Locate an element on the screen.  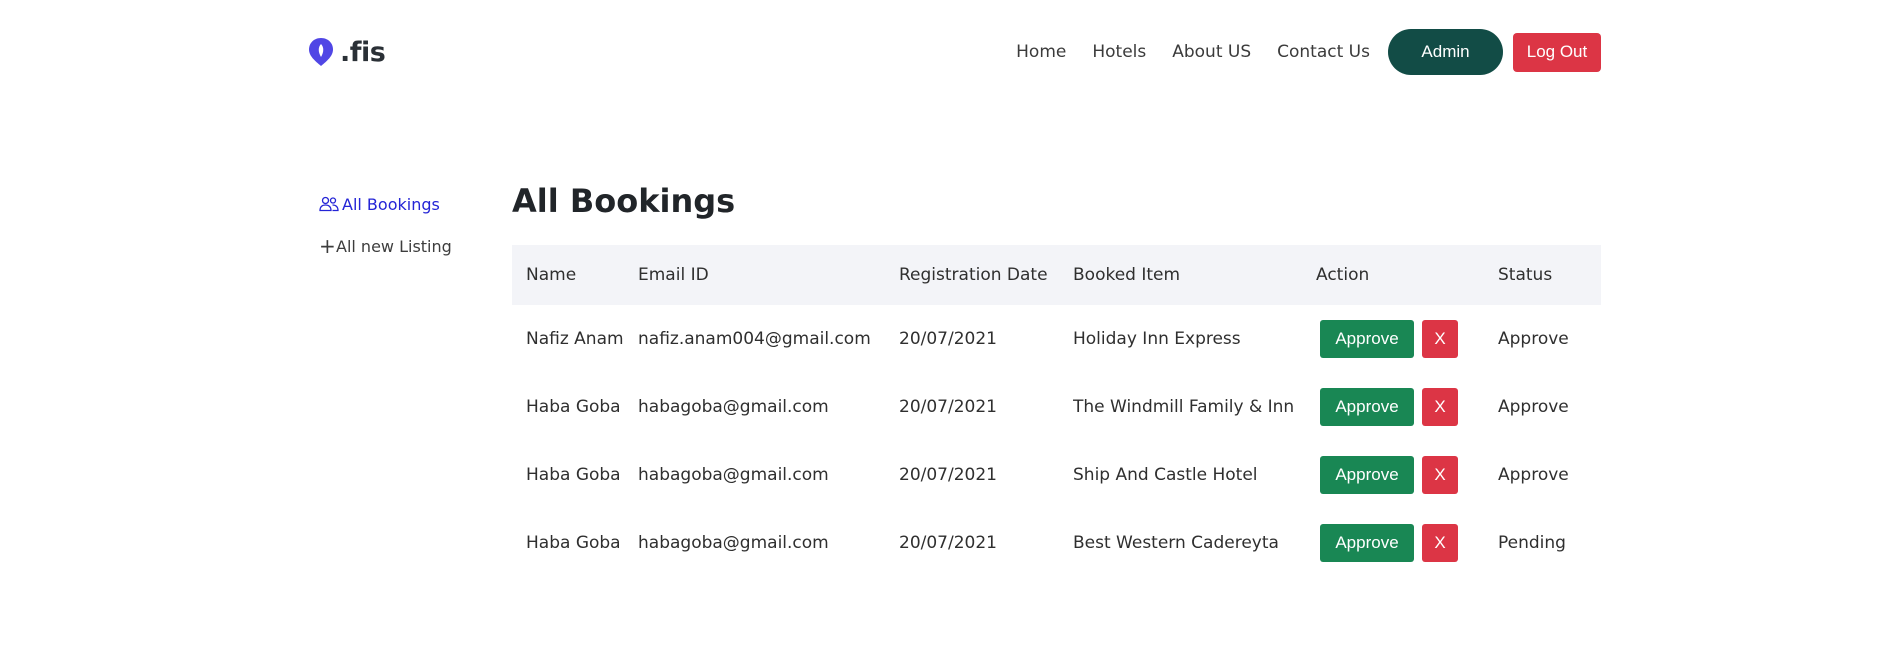
booking-name: Nafiz Anam is located at coordinates (575, 339).